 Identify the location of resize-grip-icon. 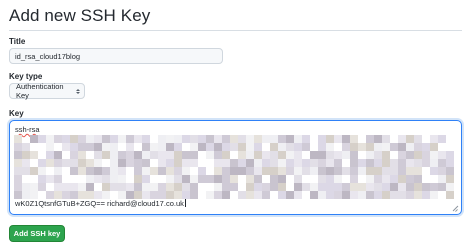
(455, 208).